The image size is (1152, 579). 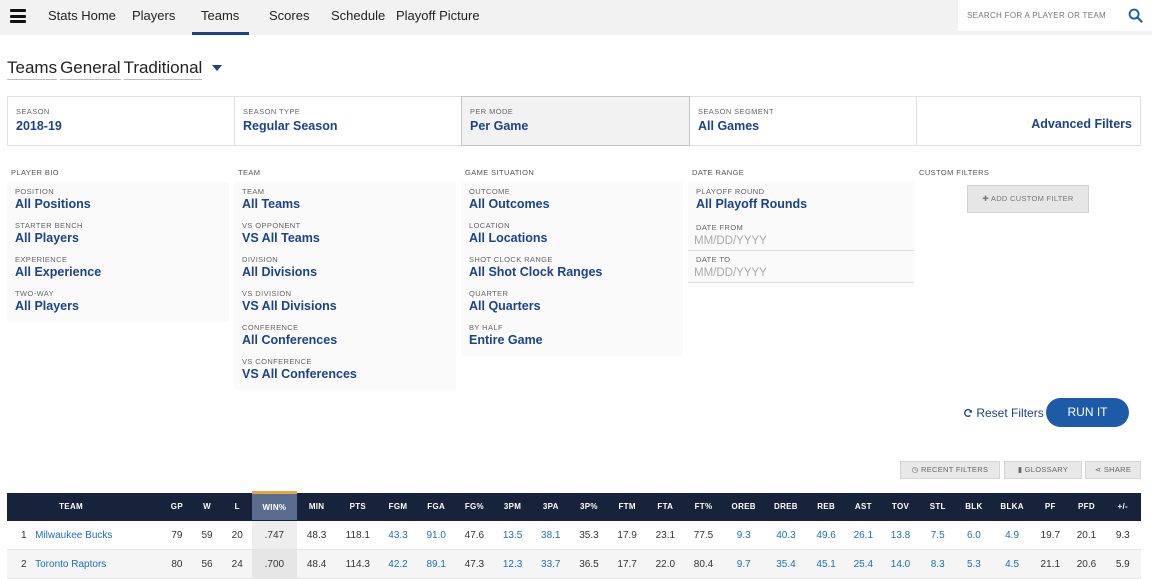 What do you see at coordinates (1122, 506) in the screenshot?
I see `col-plus-minus: +/-` at bounding box center [1122, 506].